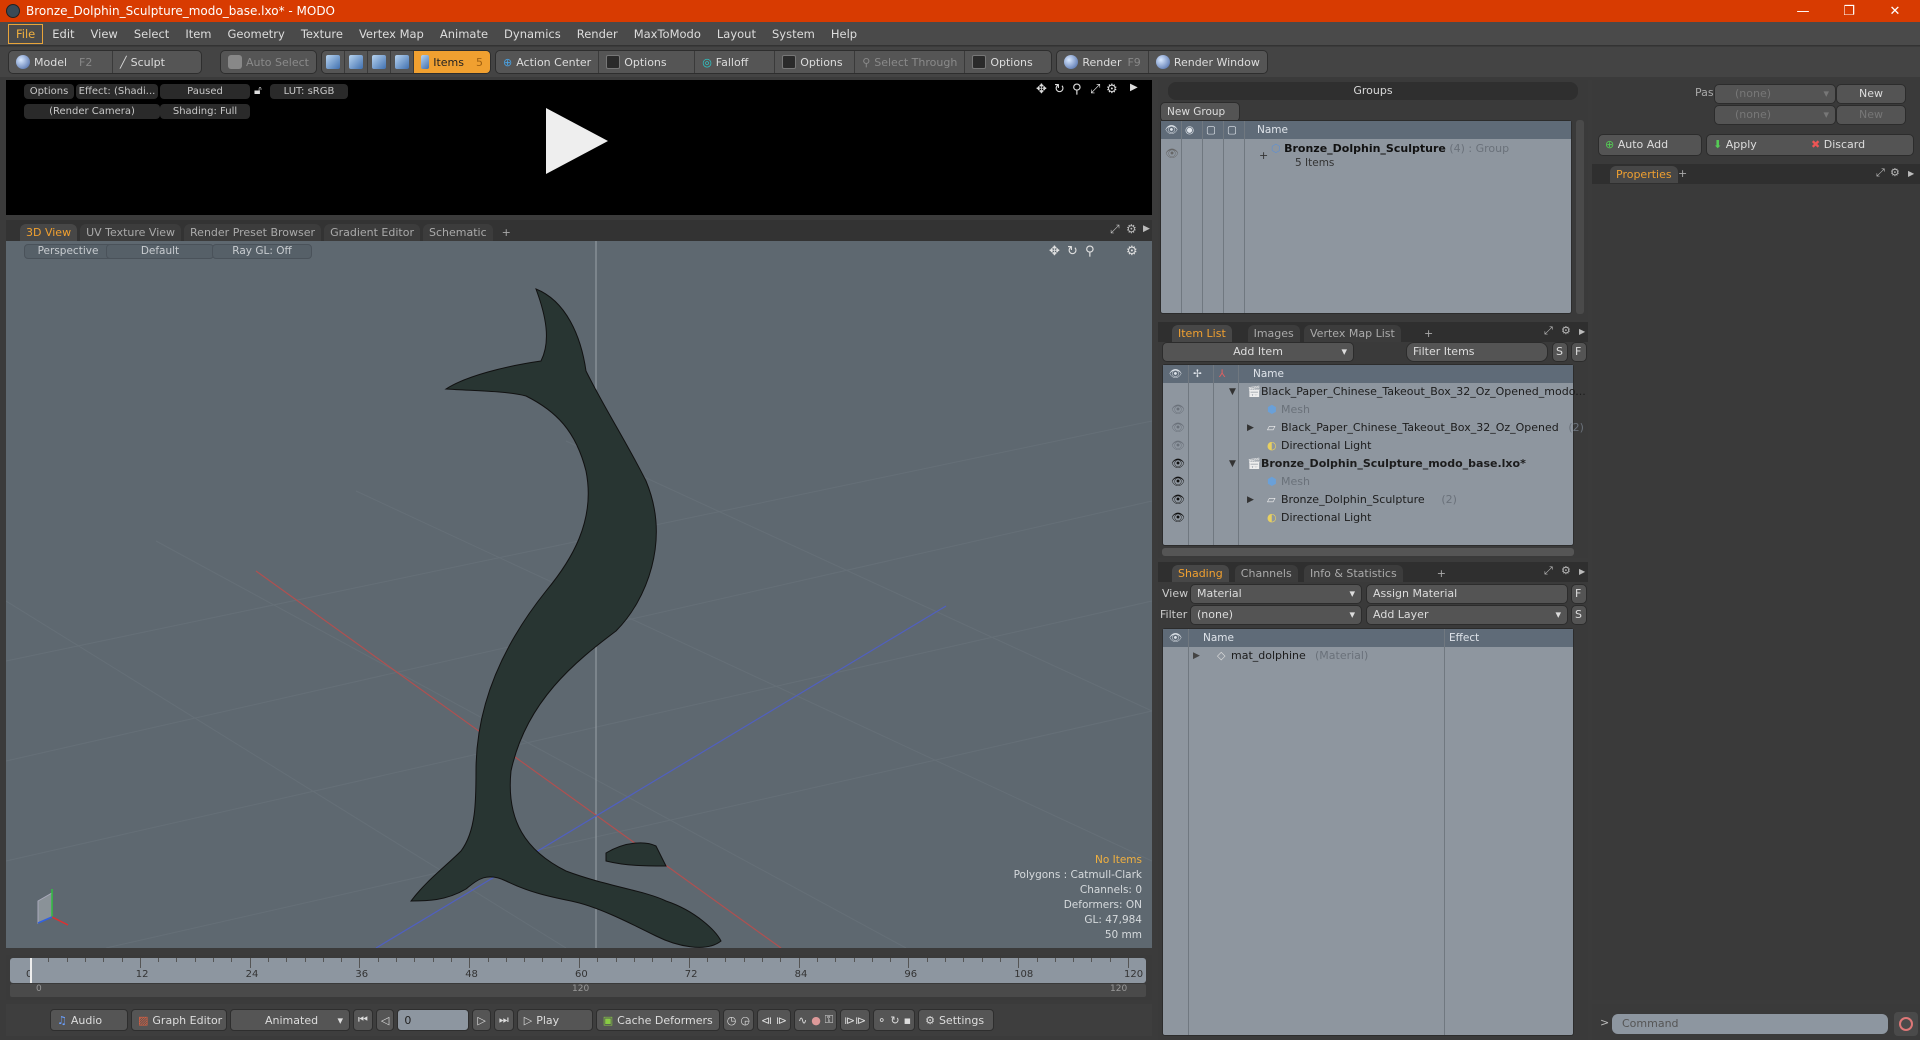 This screenshot has width=1920, height=1040. I want to click on menu-vertex-map: Vertex Map, so click(391, 34).